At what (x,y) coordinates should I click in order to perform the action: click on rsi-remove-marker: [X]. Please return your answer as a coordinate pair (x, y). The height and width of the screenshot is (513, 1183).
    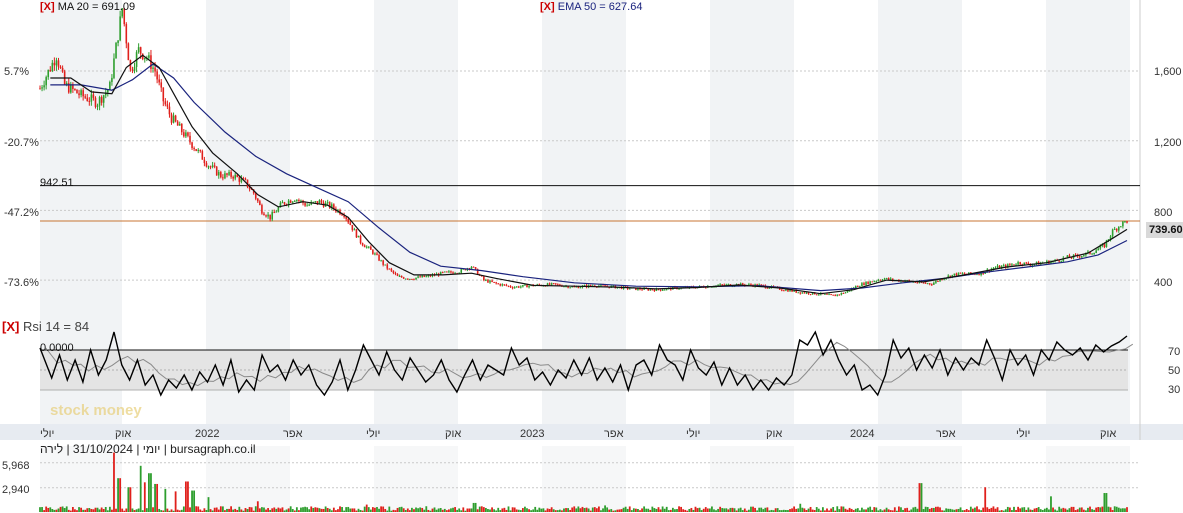
    Looking at the image, I should click on (10, 326).